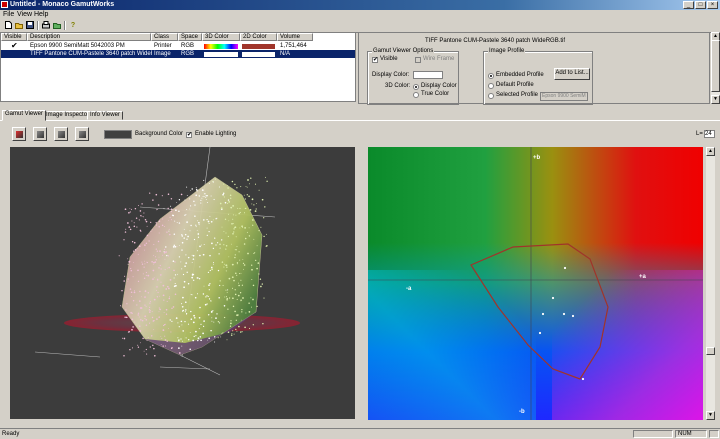 This screenshot has height=439, width=720. What do you see at coordinates (40, 134) in the screenshot?
I see `view-front-icon` at bounding box center [40, 134].